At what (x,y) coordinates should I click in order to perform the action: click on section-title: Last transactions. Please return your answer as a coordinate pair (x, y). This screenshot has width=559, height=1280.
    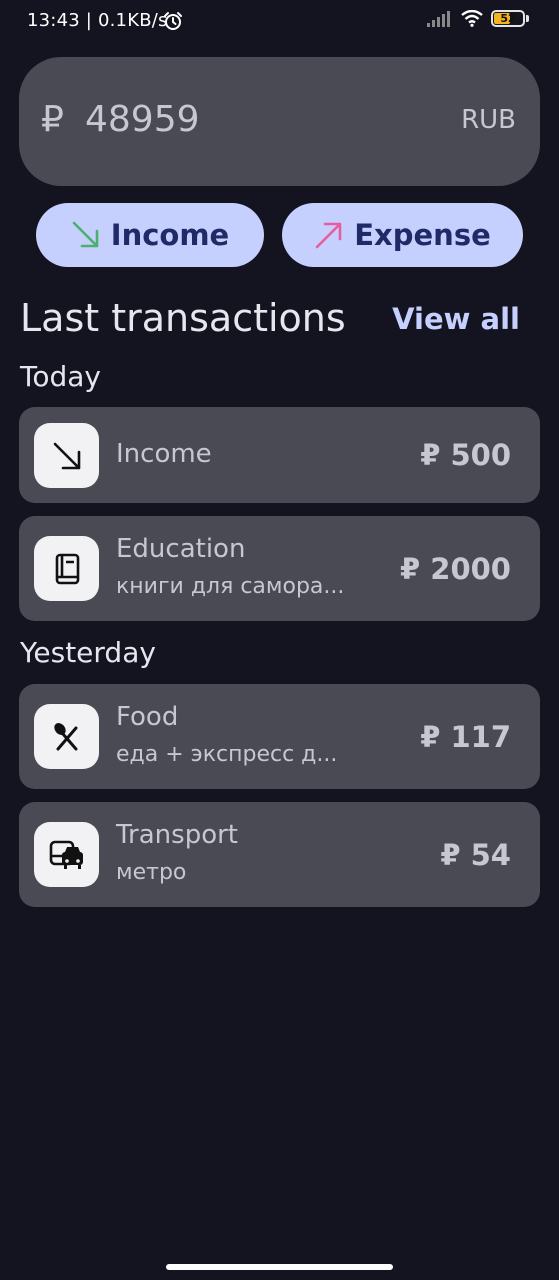
    Looking at the image, I should click on (183, 318).